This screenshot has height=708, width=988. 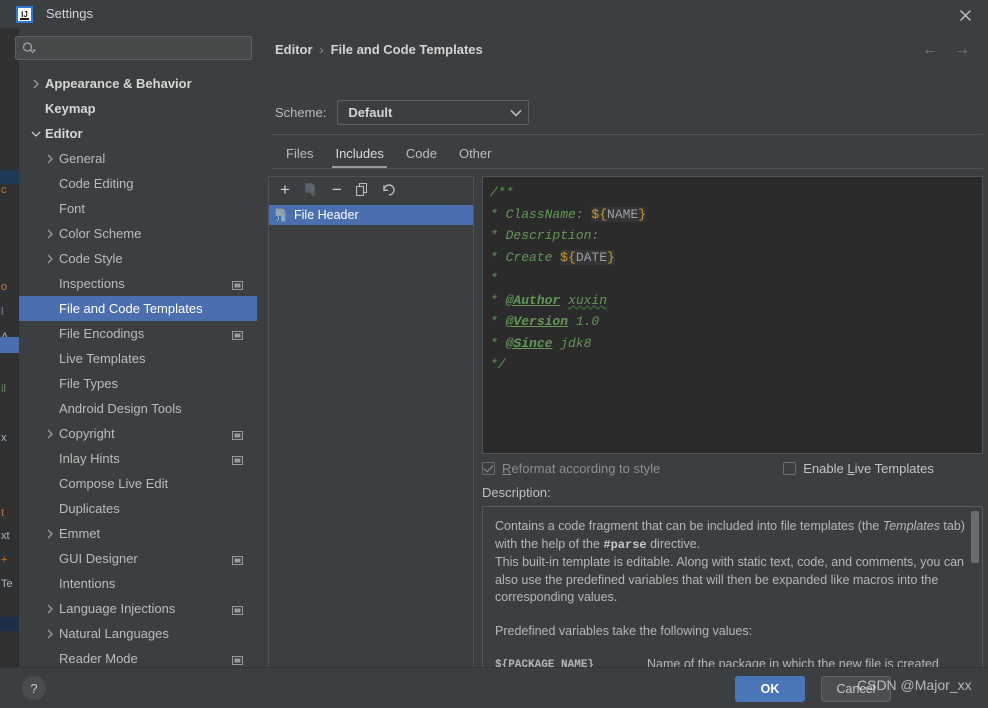 What do you see at coordinates (89, 383) in the screenshot?
I see `sidebar-item-label: File Types` at bounding box center [89, 383].